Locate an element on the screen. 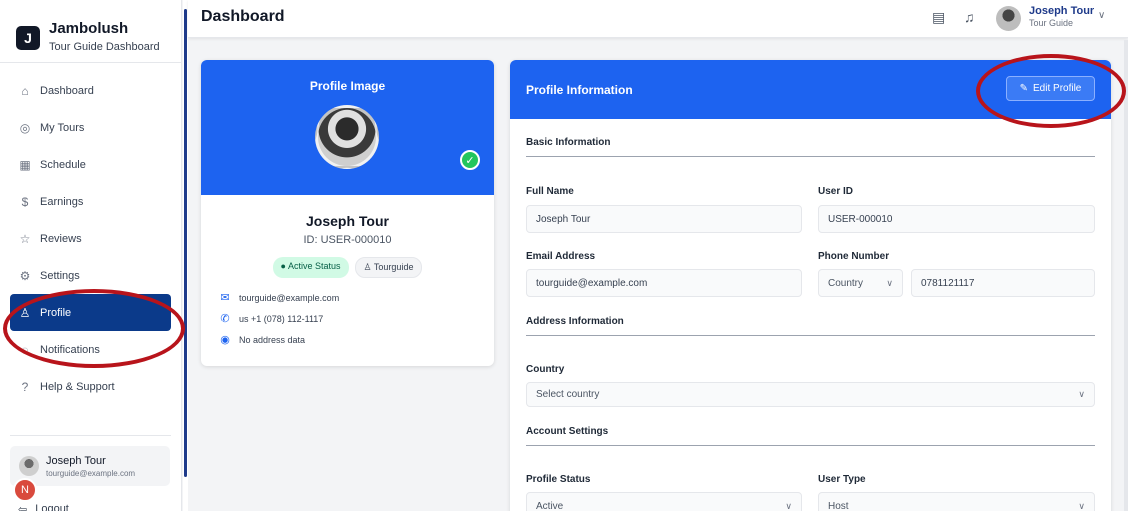 The width and height of the screenshot is (1128, 511). country-code-select: Country ∨ is located at coordinates (860, 283).